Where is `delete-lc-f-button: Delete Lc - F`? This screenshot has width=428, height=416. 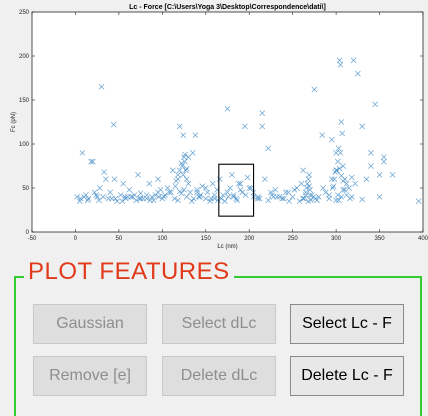
delete-lc-f-button: Delete Lc - F is located at coordinates (347, 376).